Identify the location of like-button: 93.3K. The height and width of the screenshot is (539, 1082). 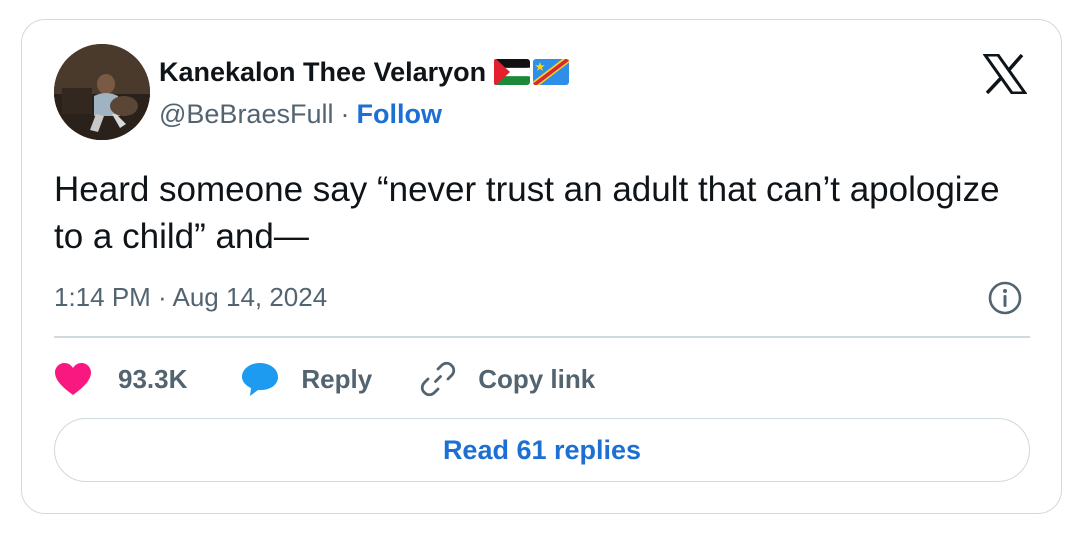
(120, 379).